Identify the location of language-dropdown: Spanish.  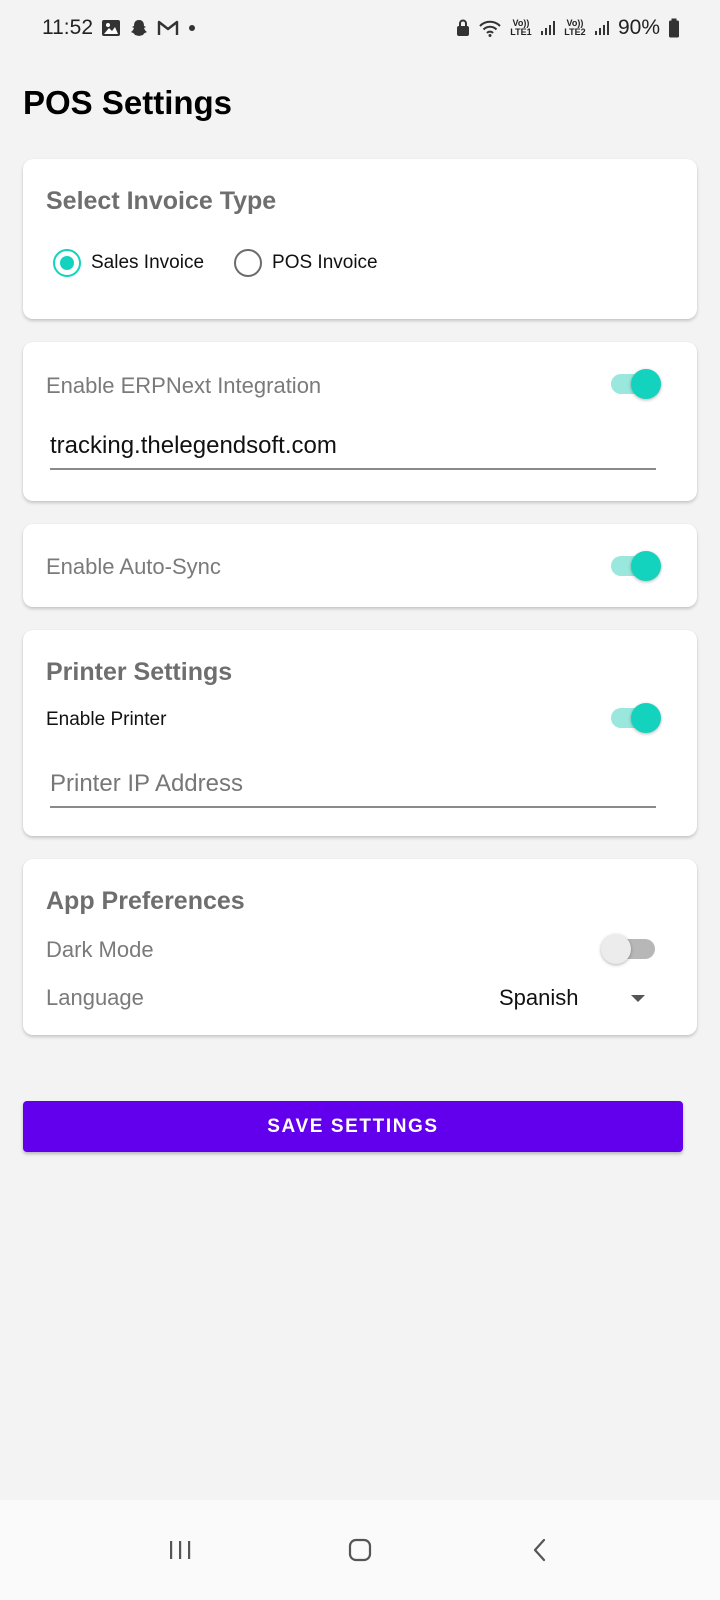
(574, 998).